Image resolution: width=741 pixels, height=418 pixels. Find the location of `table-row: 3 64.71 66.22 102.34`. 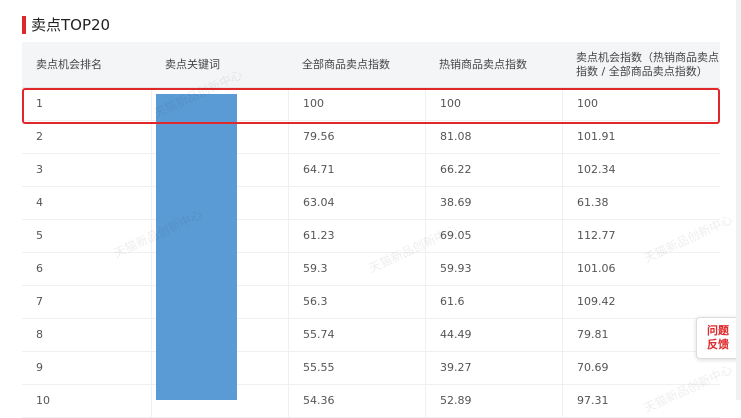

table-row: 3 64.71 66.22 102.34 is located at coordinates (371, 170).